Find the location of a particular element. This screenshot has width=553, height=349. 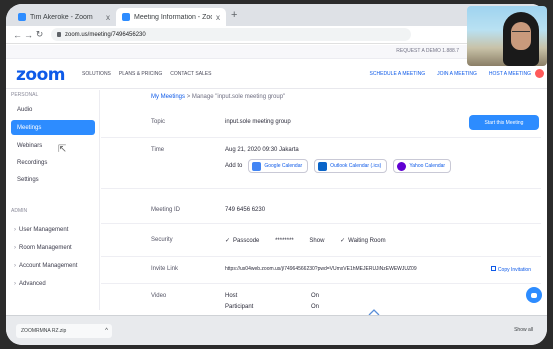

zoom-logo: zoom is located at coordinates (40, 75).